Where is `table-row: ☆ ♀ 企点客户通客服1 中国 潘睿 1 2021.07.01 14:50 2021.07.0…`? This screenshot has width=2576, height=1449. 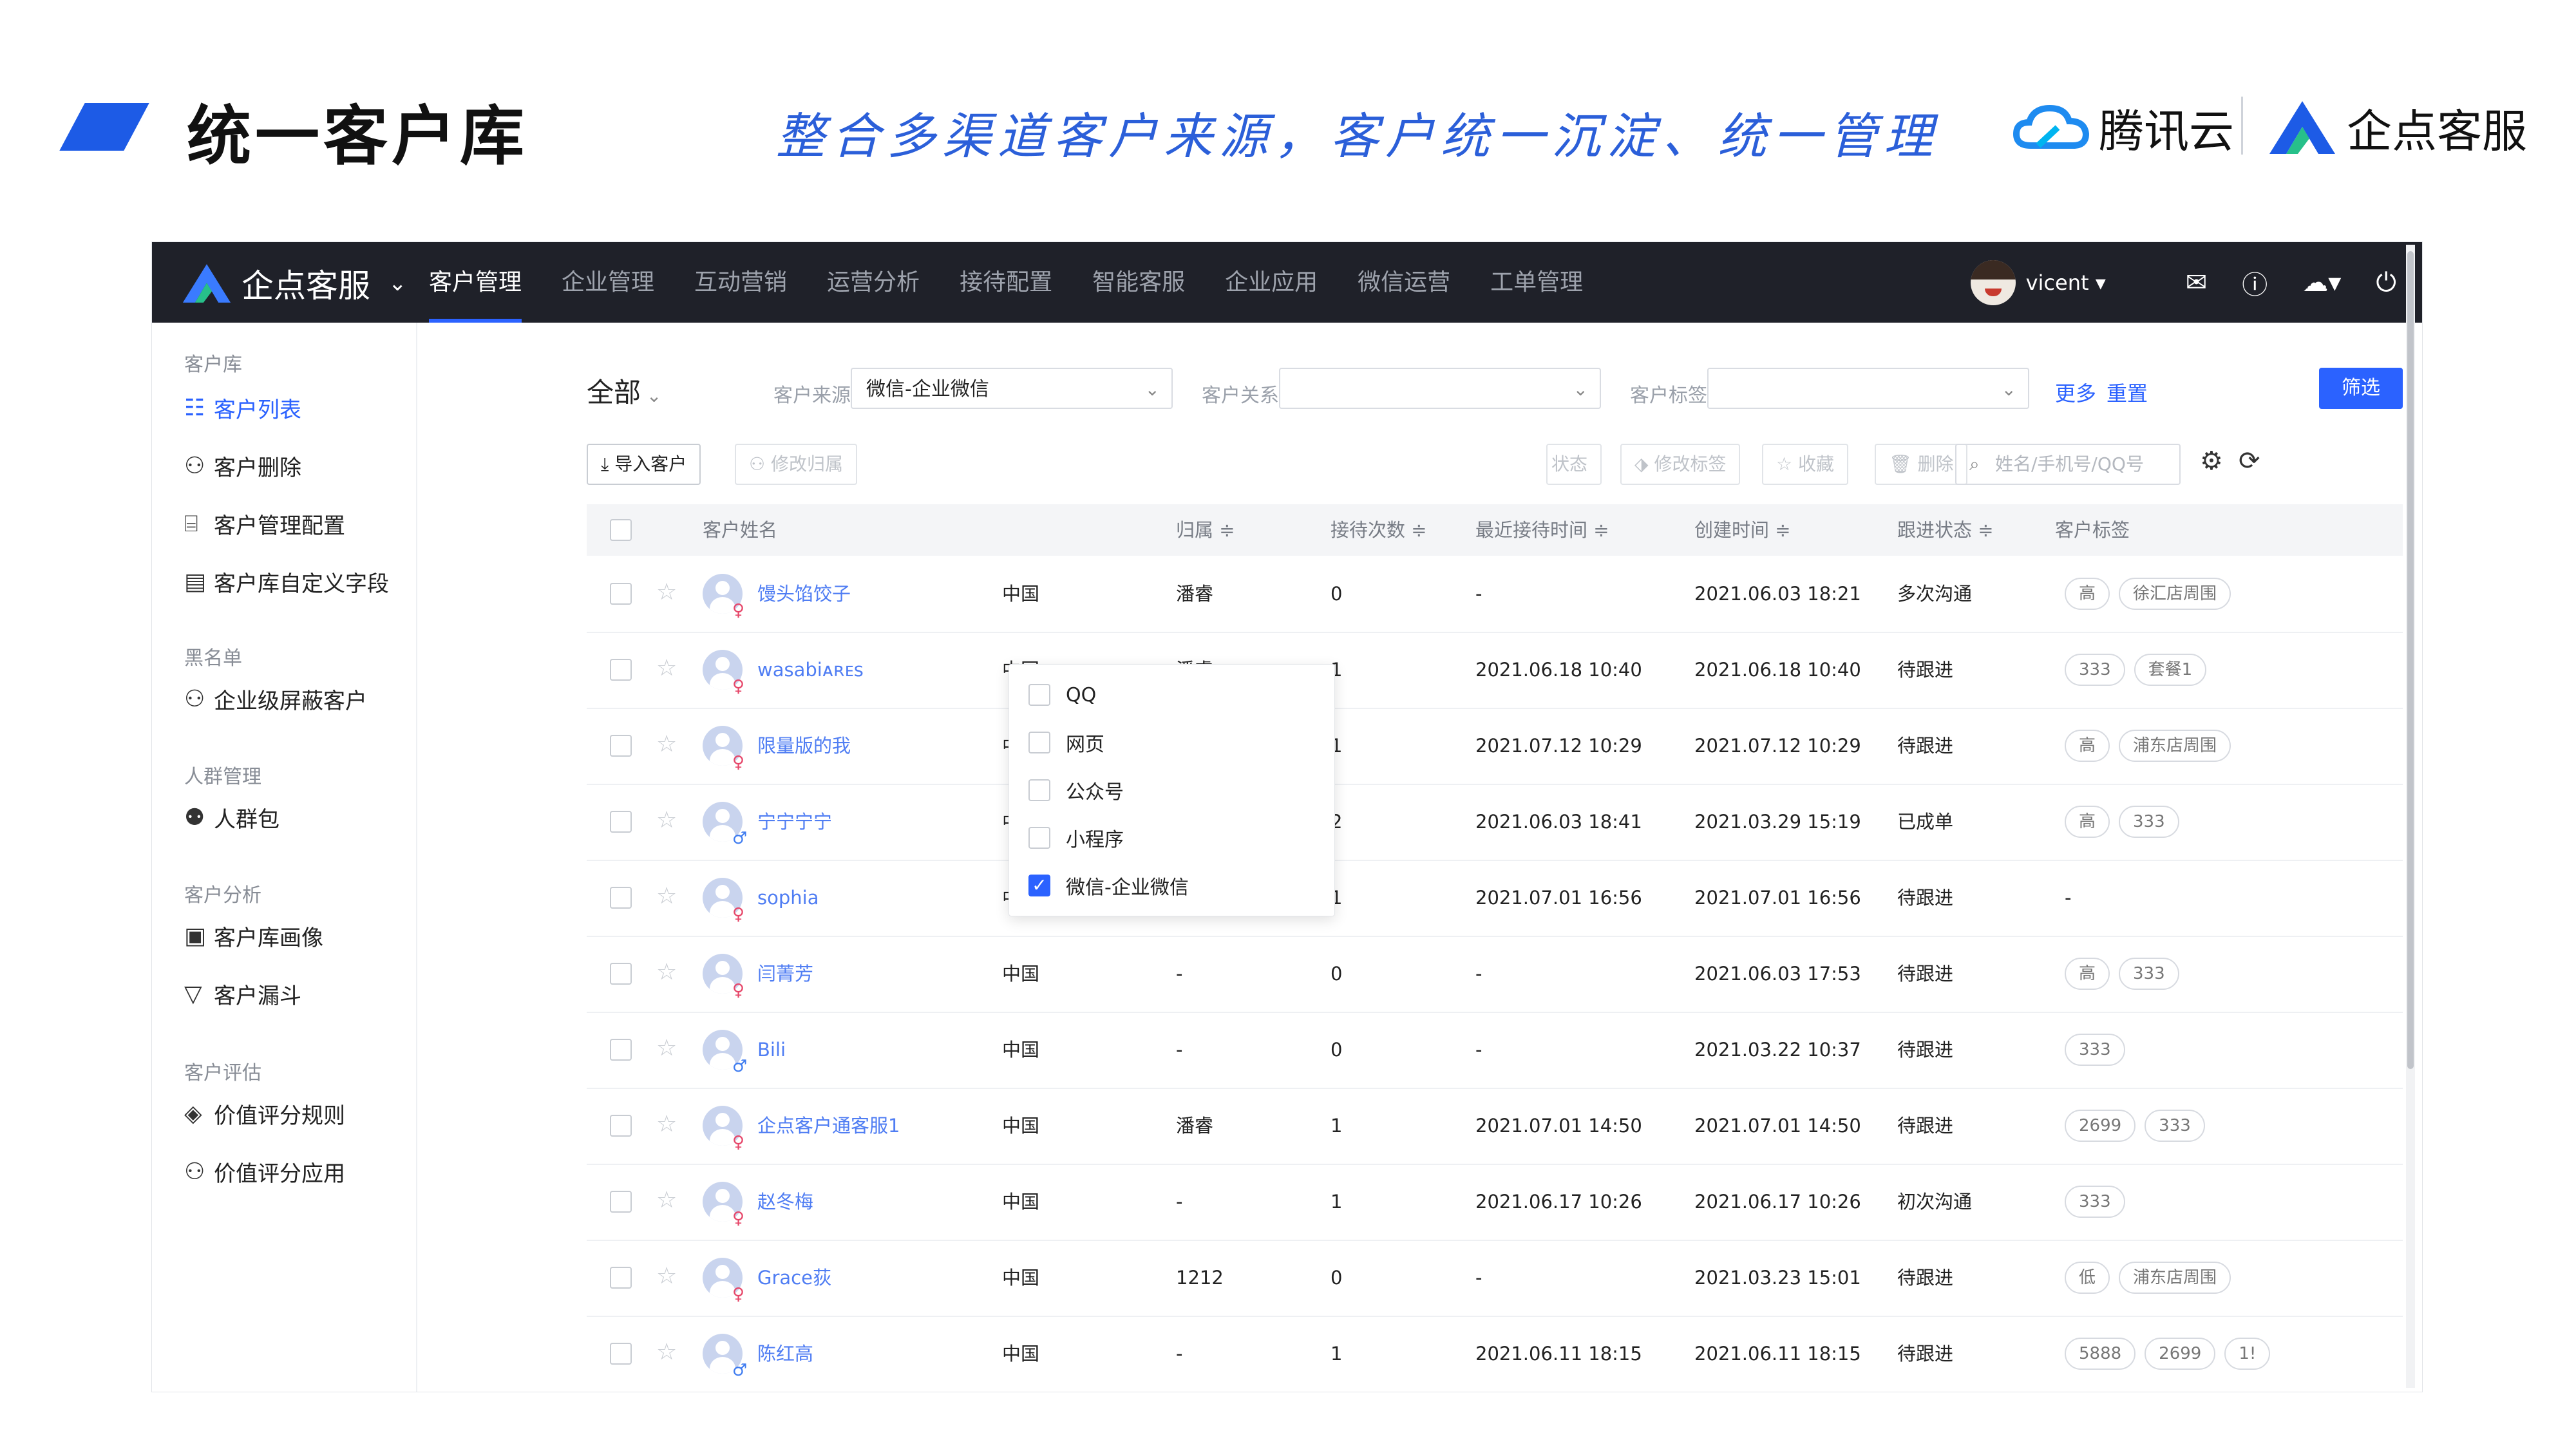
table-row: ☆ ♀ 企点客户通客服1 中国 潘睿 1 2021.07.01 14:50 2021.07.0… is located at coordinates (1495, 1126).